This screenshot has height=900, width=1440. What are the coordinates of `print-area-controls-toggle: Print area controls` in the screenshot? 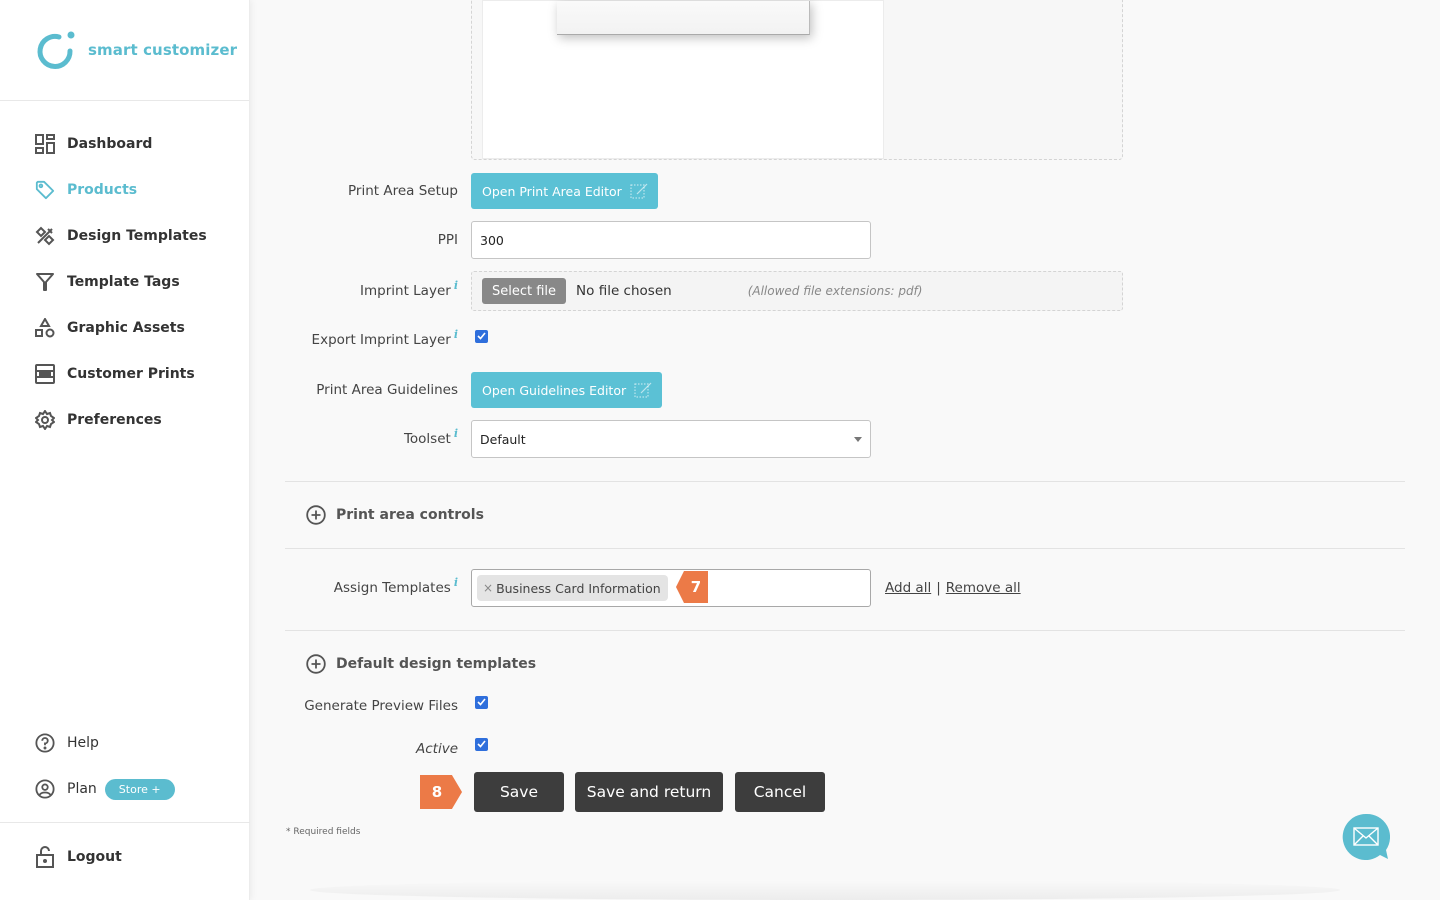 It's located at (395, 515).